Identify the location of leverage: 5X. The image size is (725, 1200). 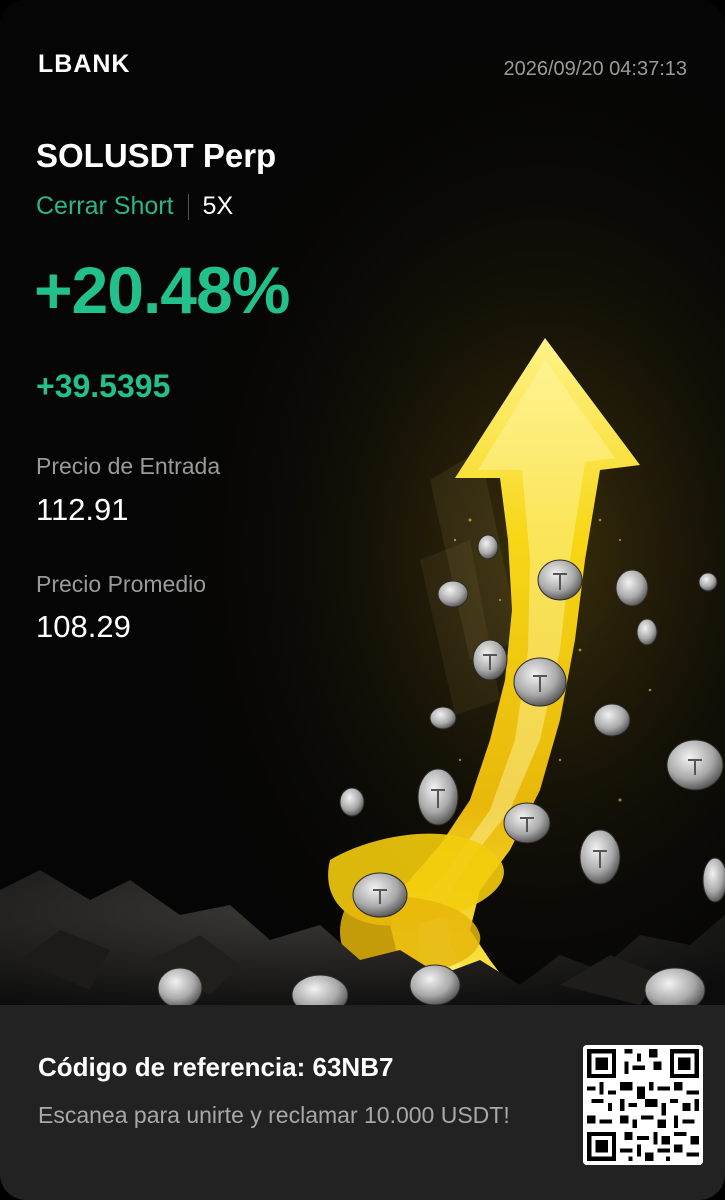
(218, 206).